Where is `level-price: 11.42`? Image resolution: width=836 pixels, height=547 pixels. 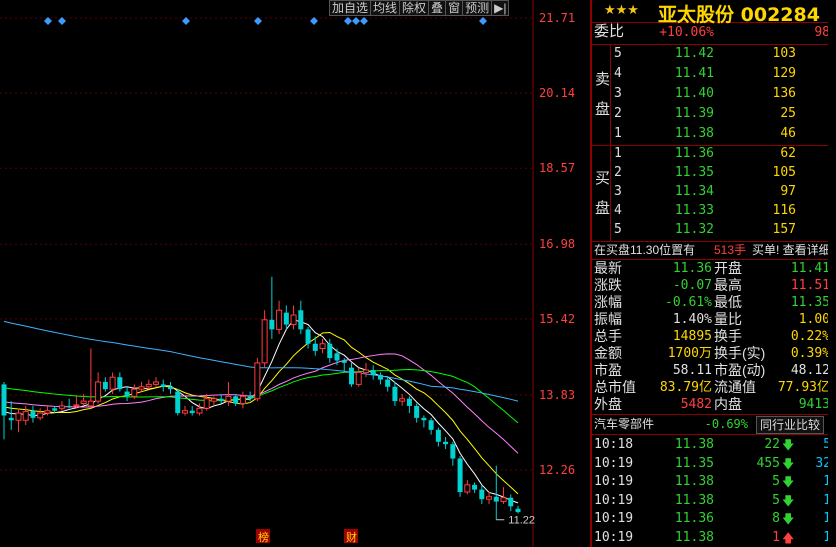 level-price: 11.42 is located at coordinates (694, 53).